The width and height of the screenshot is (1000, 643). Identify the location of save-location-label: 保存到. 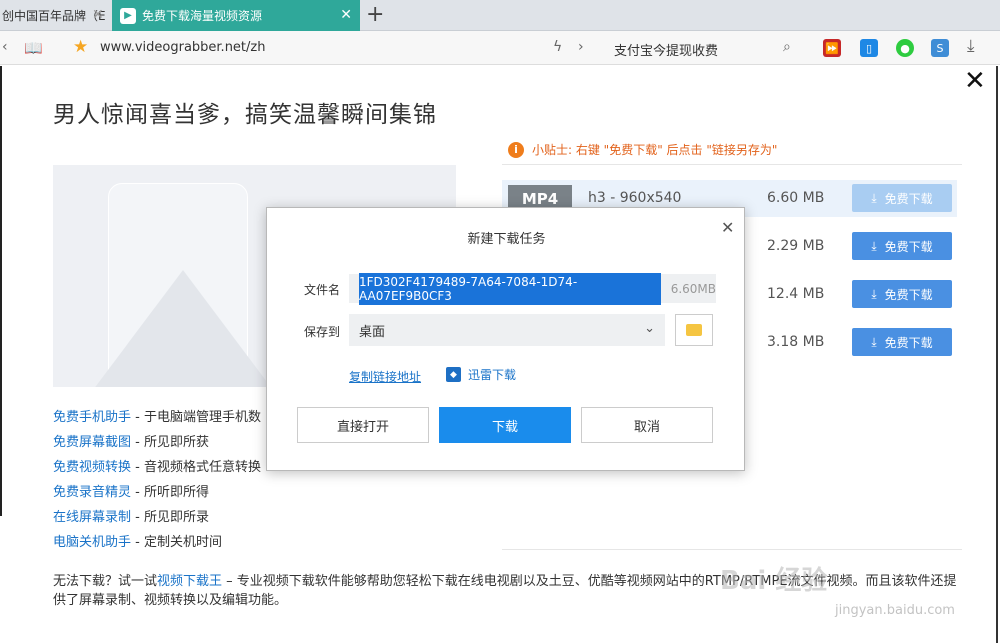
(322, 332).